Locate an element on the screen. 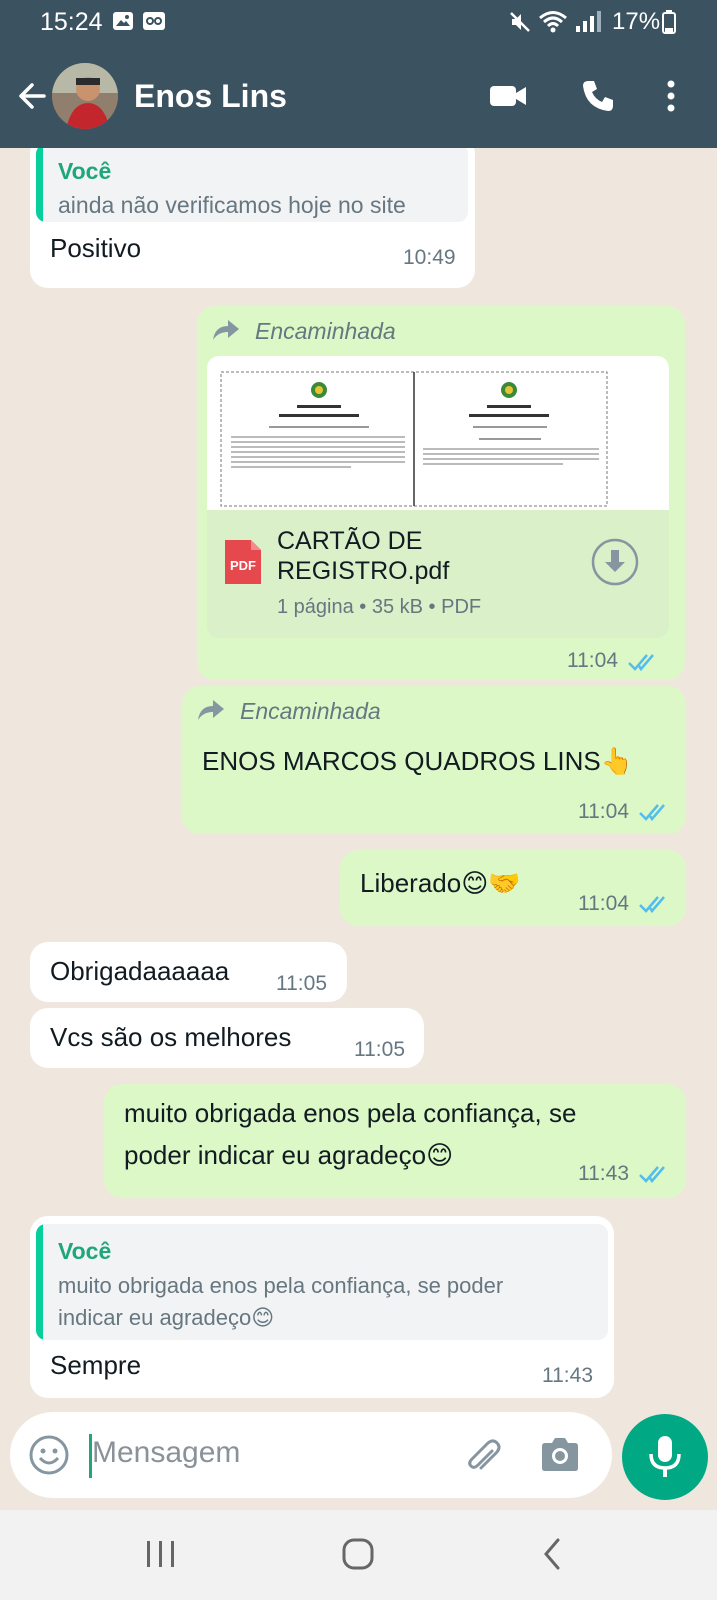  message-text: Obrigadaaaaaa is located at coordinates (140, 971).